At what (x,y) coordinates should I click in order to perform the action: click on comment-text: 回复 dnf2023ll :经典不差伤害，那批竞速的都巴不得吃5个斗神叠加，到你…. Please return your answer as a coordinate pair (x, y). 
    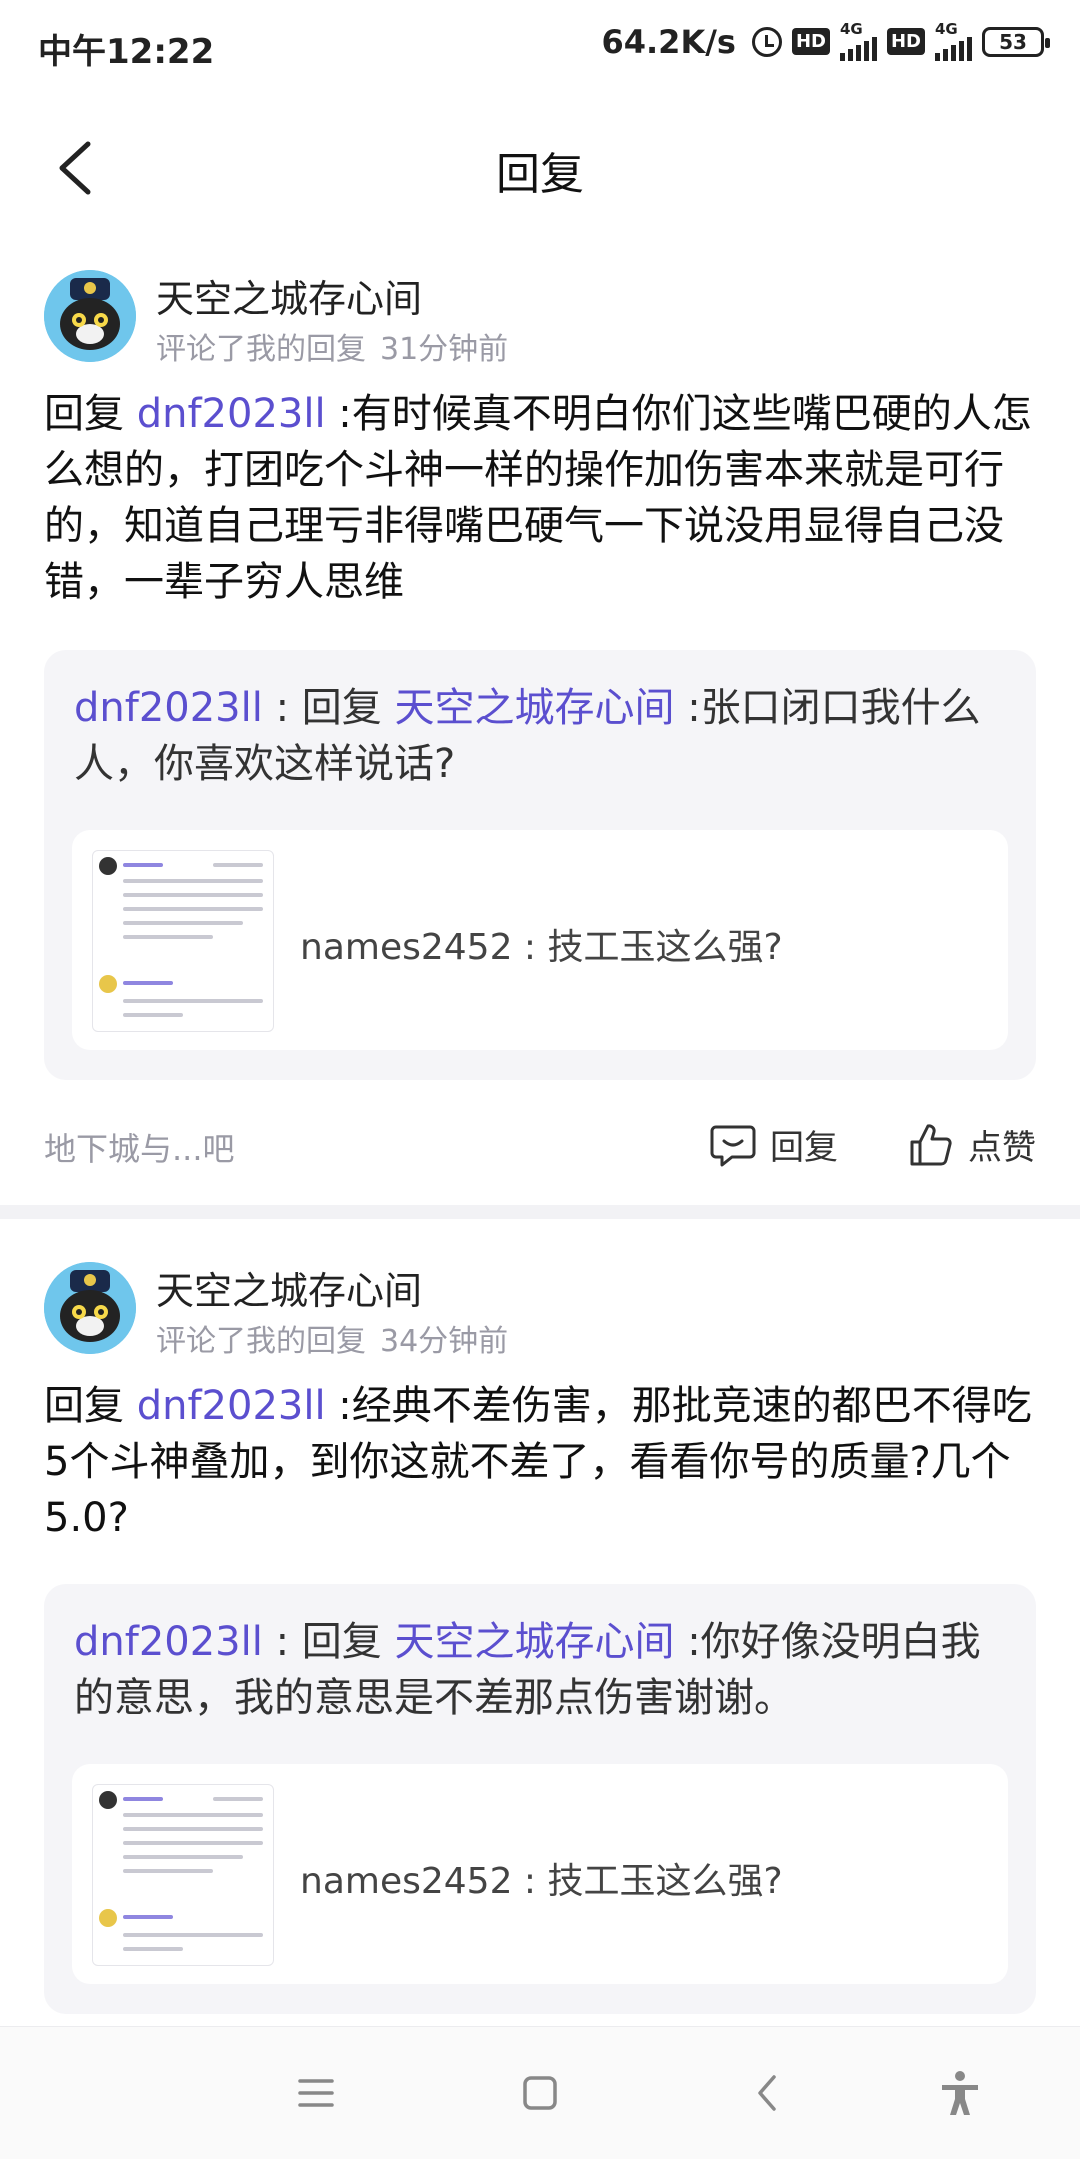
    Looking at the image, I should click on (544, 1462).